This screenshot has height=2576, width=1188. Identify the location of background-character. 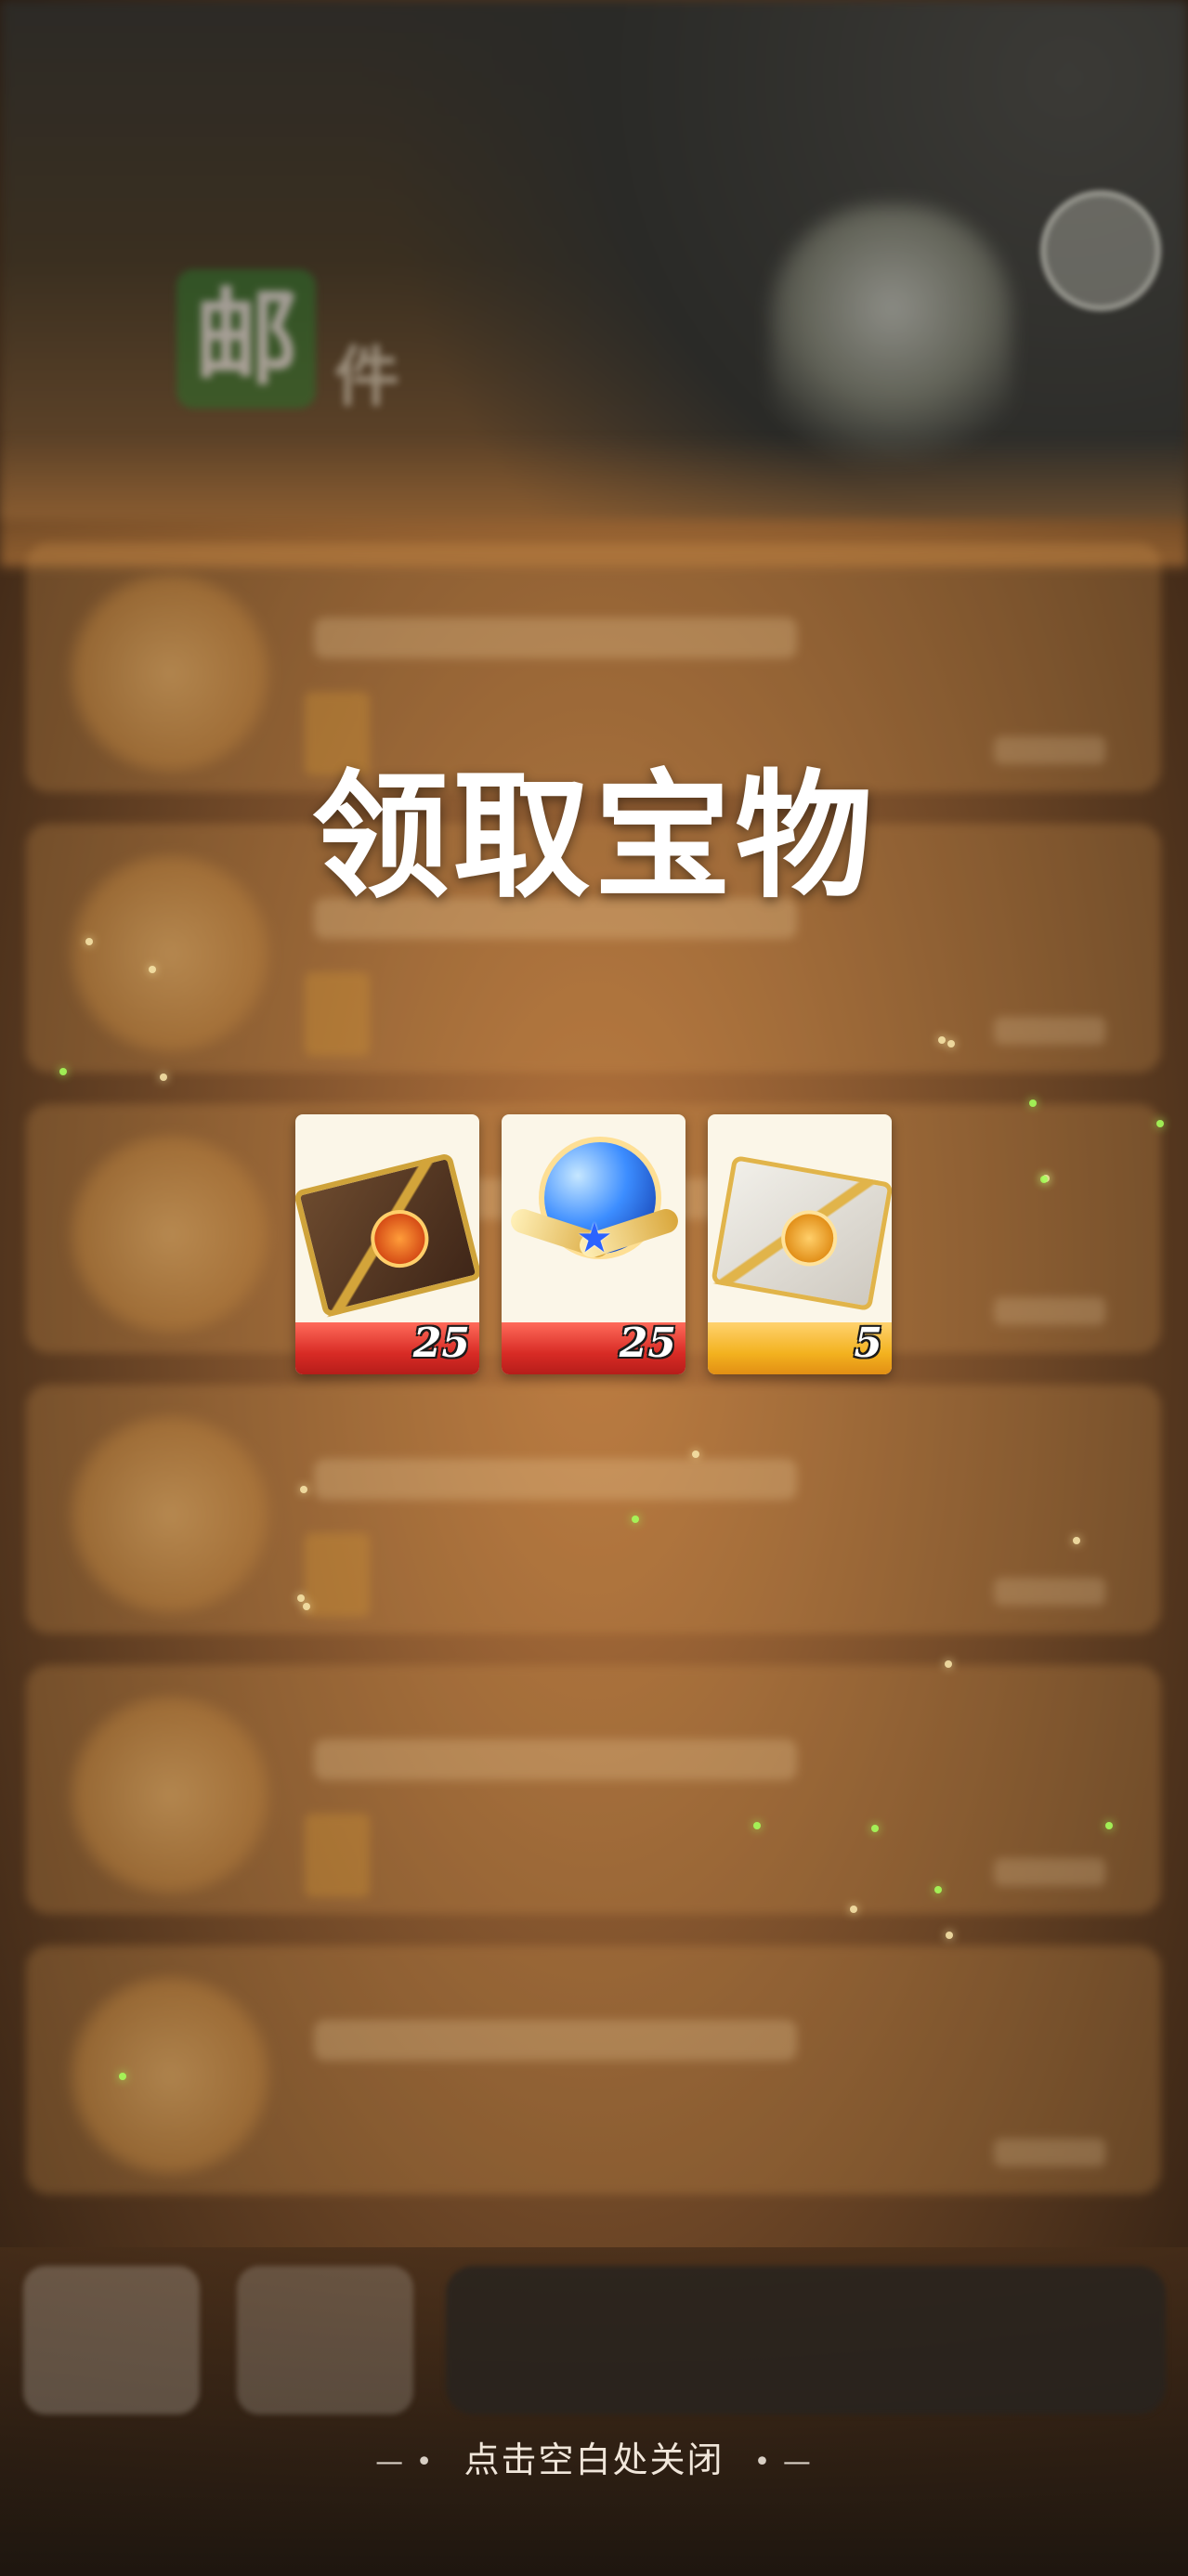
(891, 352).